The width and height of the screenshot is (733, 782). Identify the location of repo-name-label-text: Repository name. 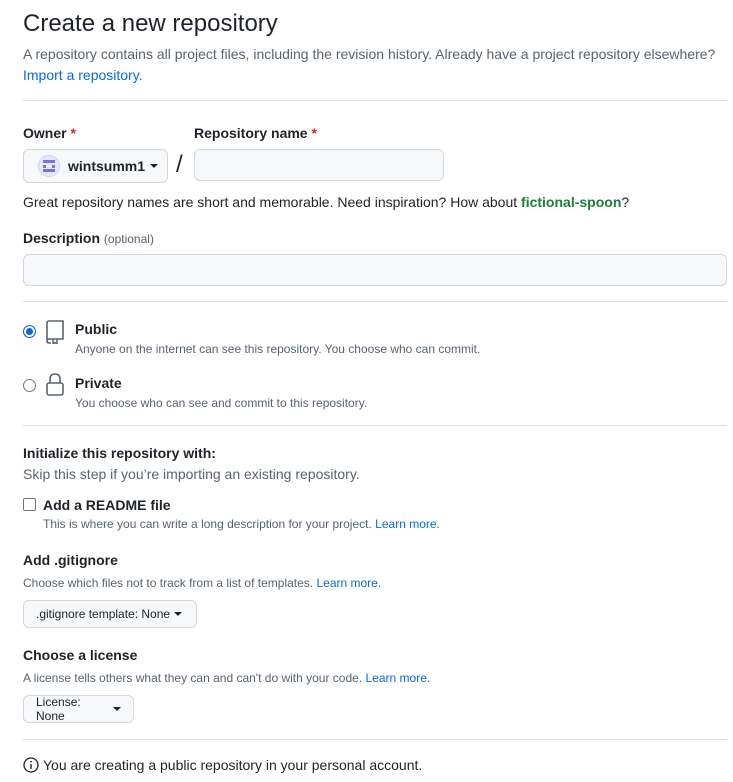
(251, 133).